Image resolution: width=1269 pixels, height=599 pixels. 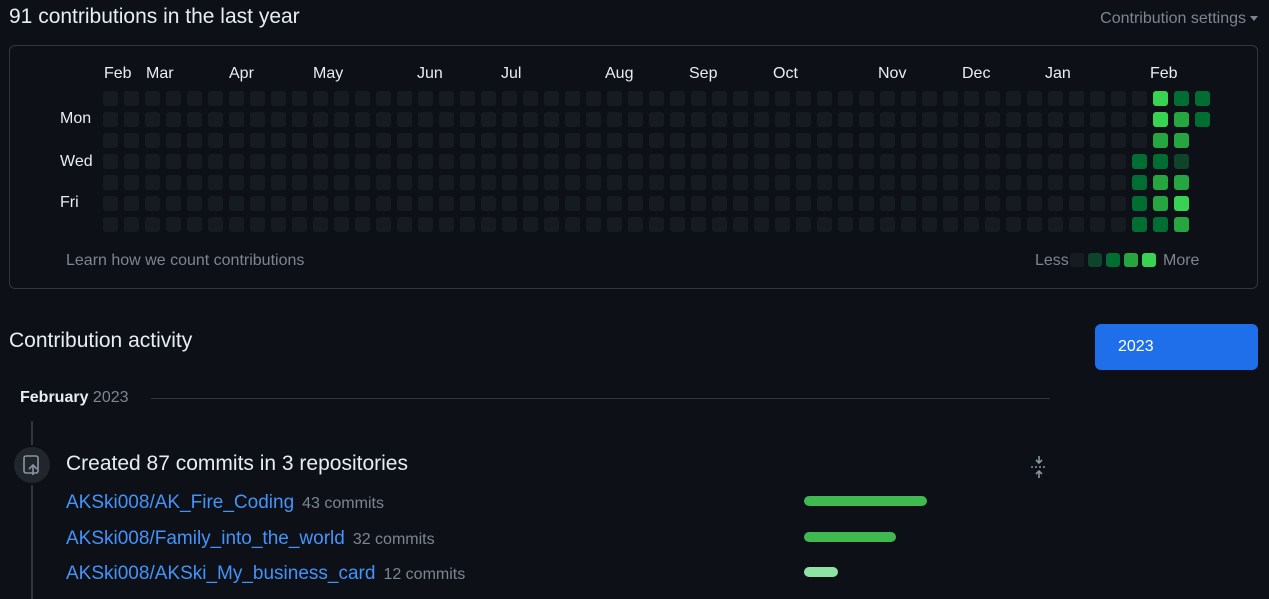 What do you see at coordinates (394, 539) in the screenshot?
I see `commit-count: 32 commits` at bounding box center [394, 539].